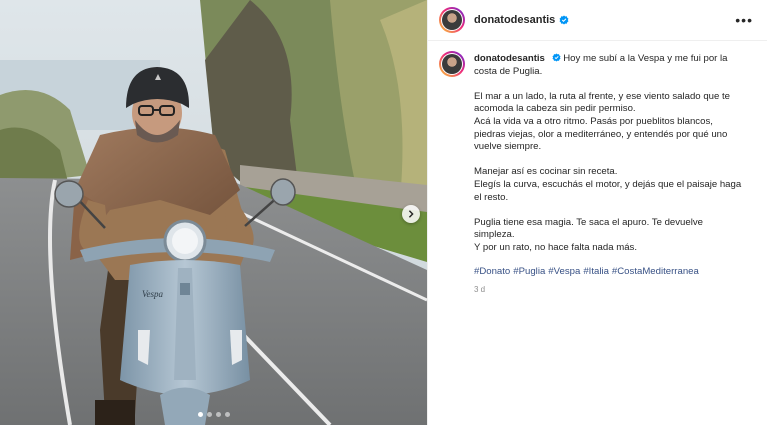 This screenshot has width=767, height=425. I want to click on avatar, so click(452, 20).